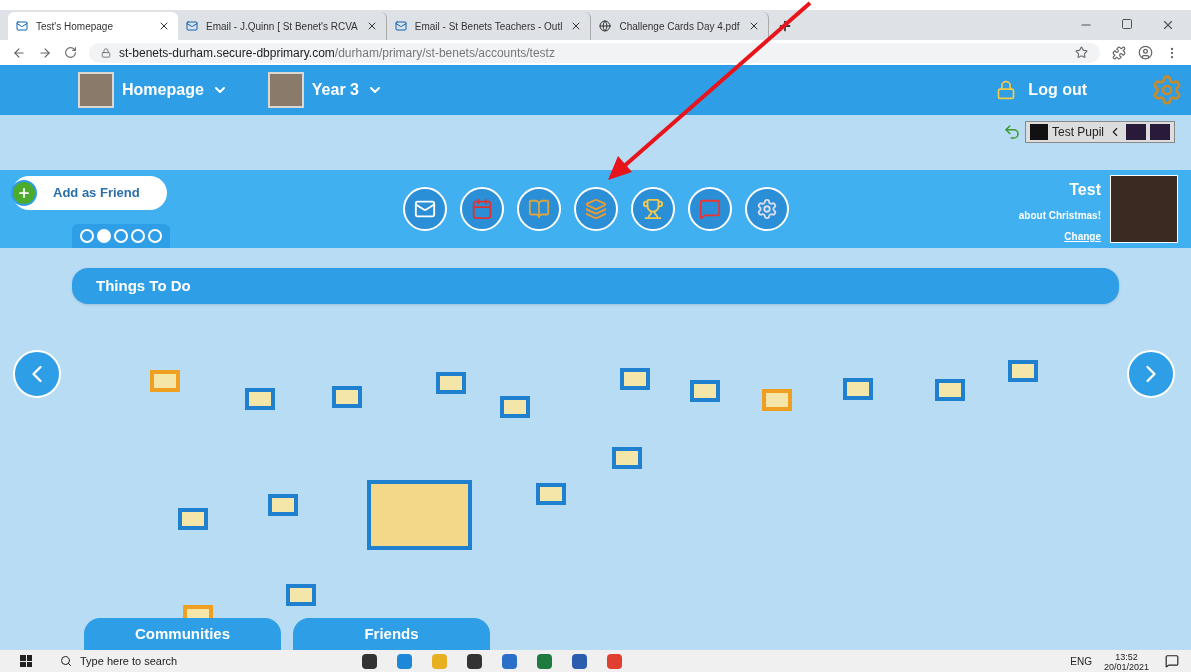 Image resolution: width=1191 pixels, height=672 pixels. What do you see at coordinates (1081, 661) in the screenshot?
I see `language-indicator: ENG` at bounding box center [1081, 661].